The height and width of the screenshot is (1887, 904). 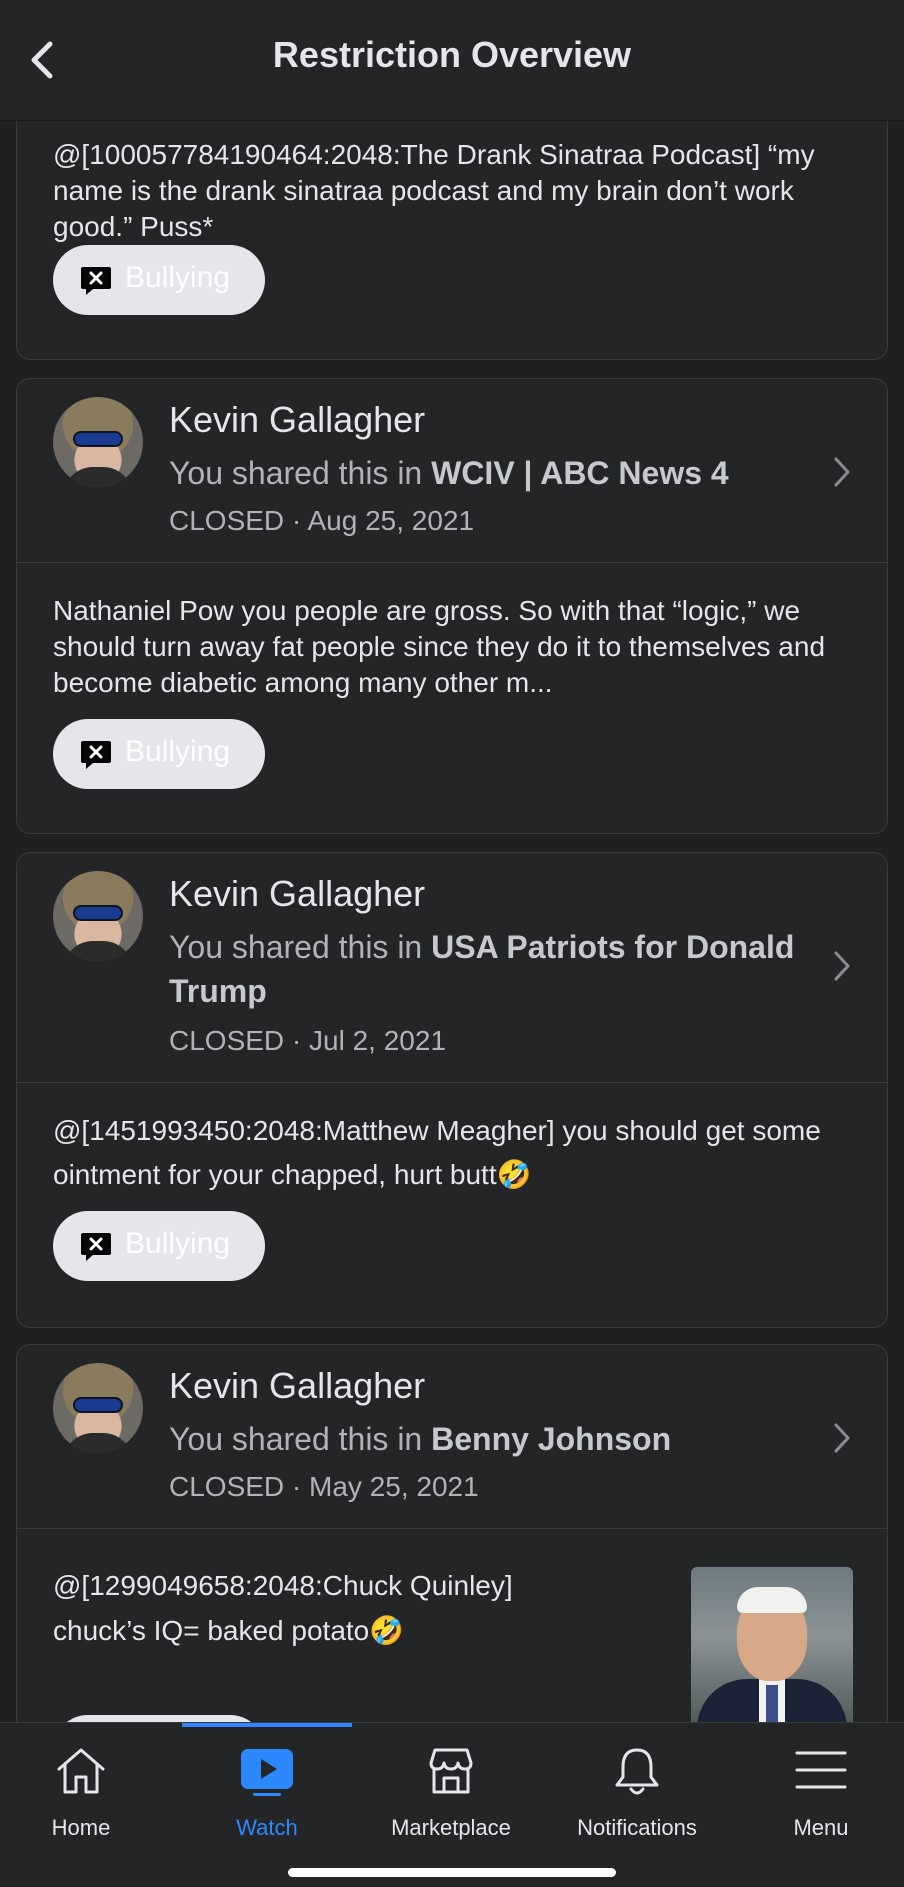 I want to click on nav-watch: Watch, so click(x=267, y=1800).